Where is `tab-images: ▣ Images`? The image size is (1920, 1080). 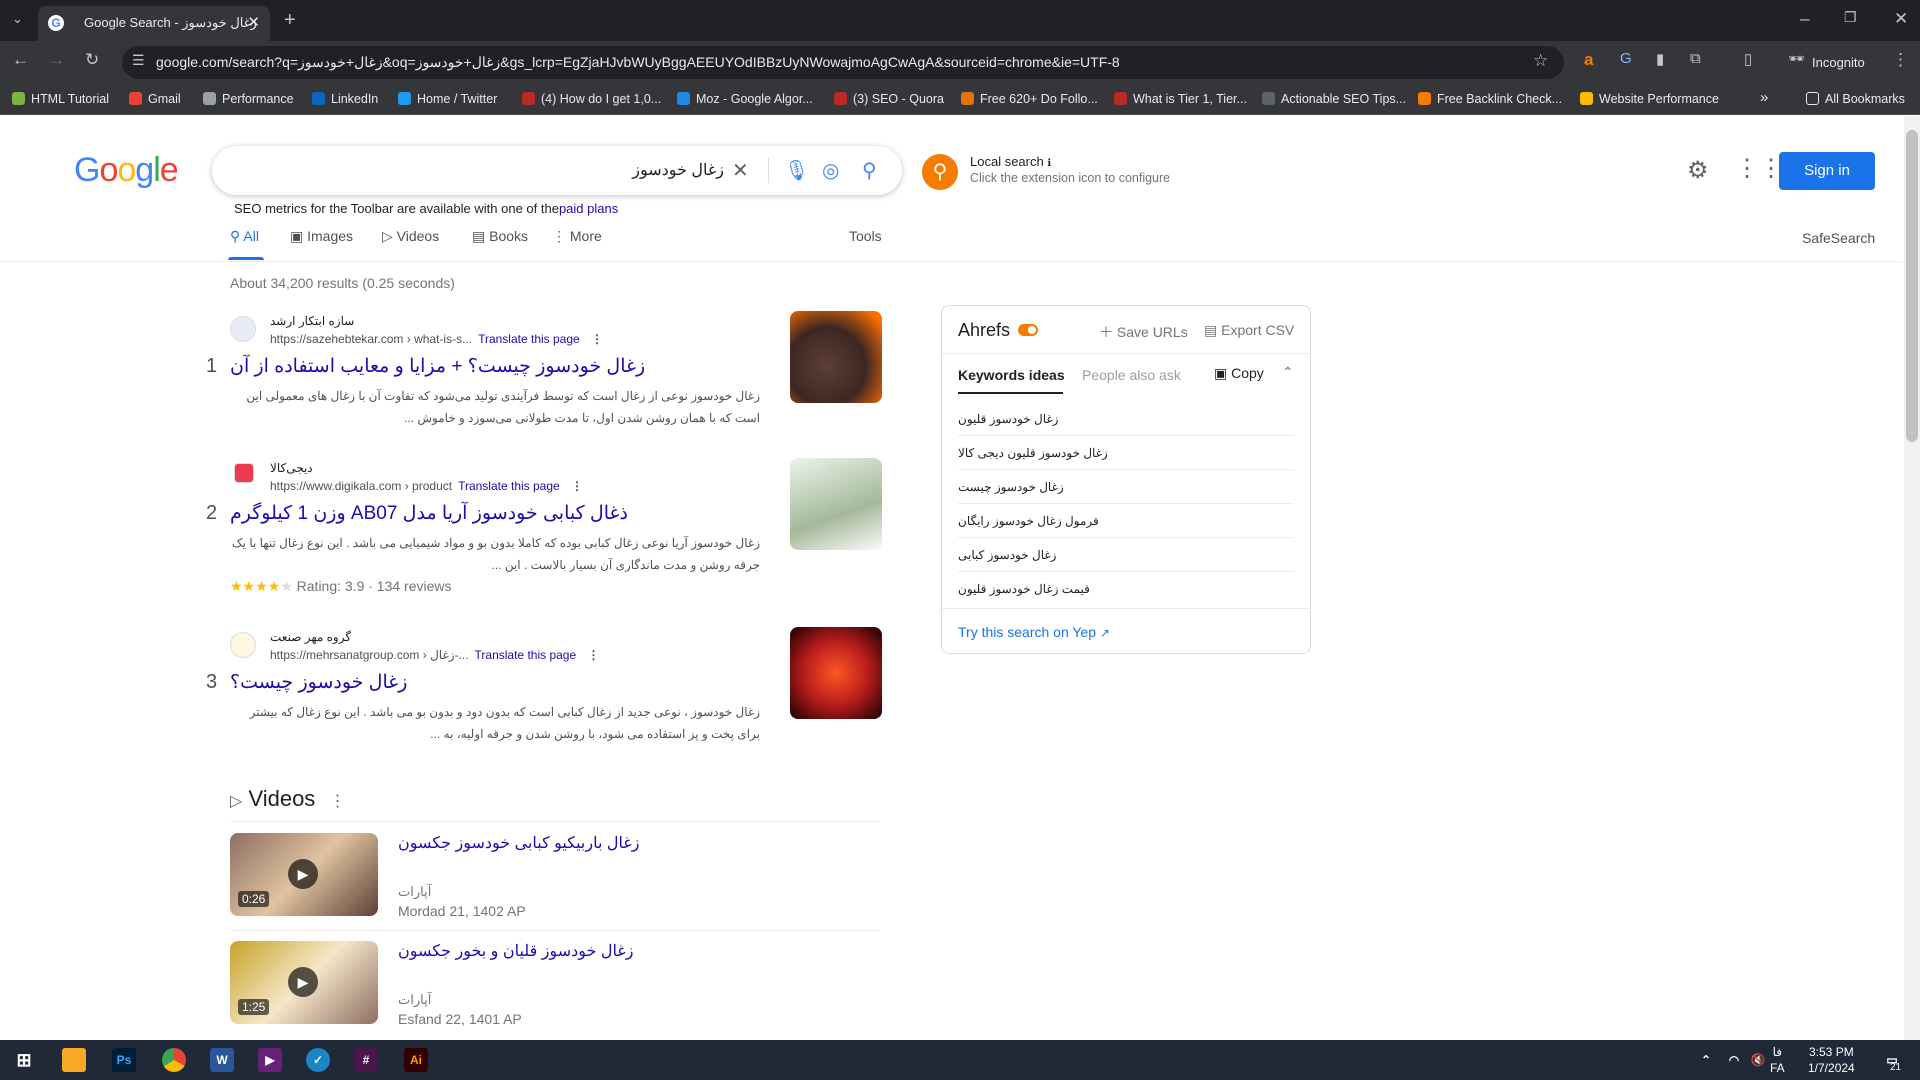
tab-images: ▣ Images is located at coordinates (321, 236).